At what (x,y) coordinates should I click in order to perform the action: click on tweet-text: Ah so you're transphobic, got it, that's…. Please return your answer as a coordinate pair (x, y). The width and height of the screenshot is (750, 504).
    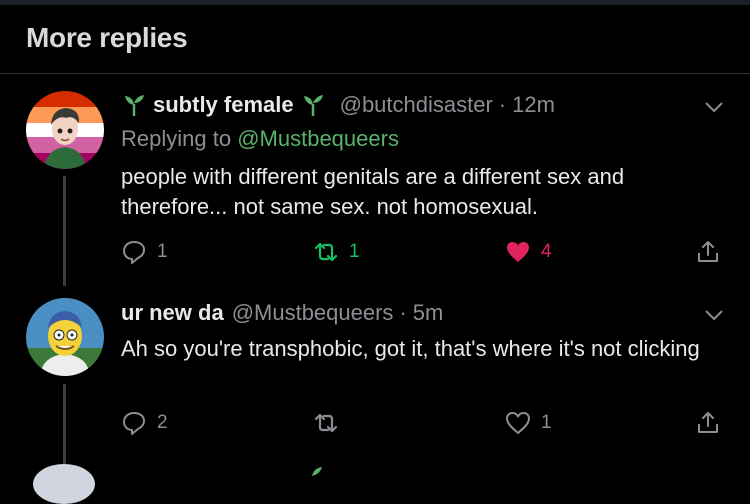
    Looking at the image, I should click on (410, 348).